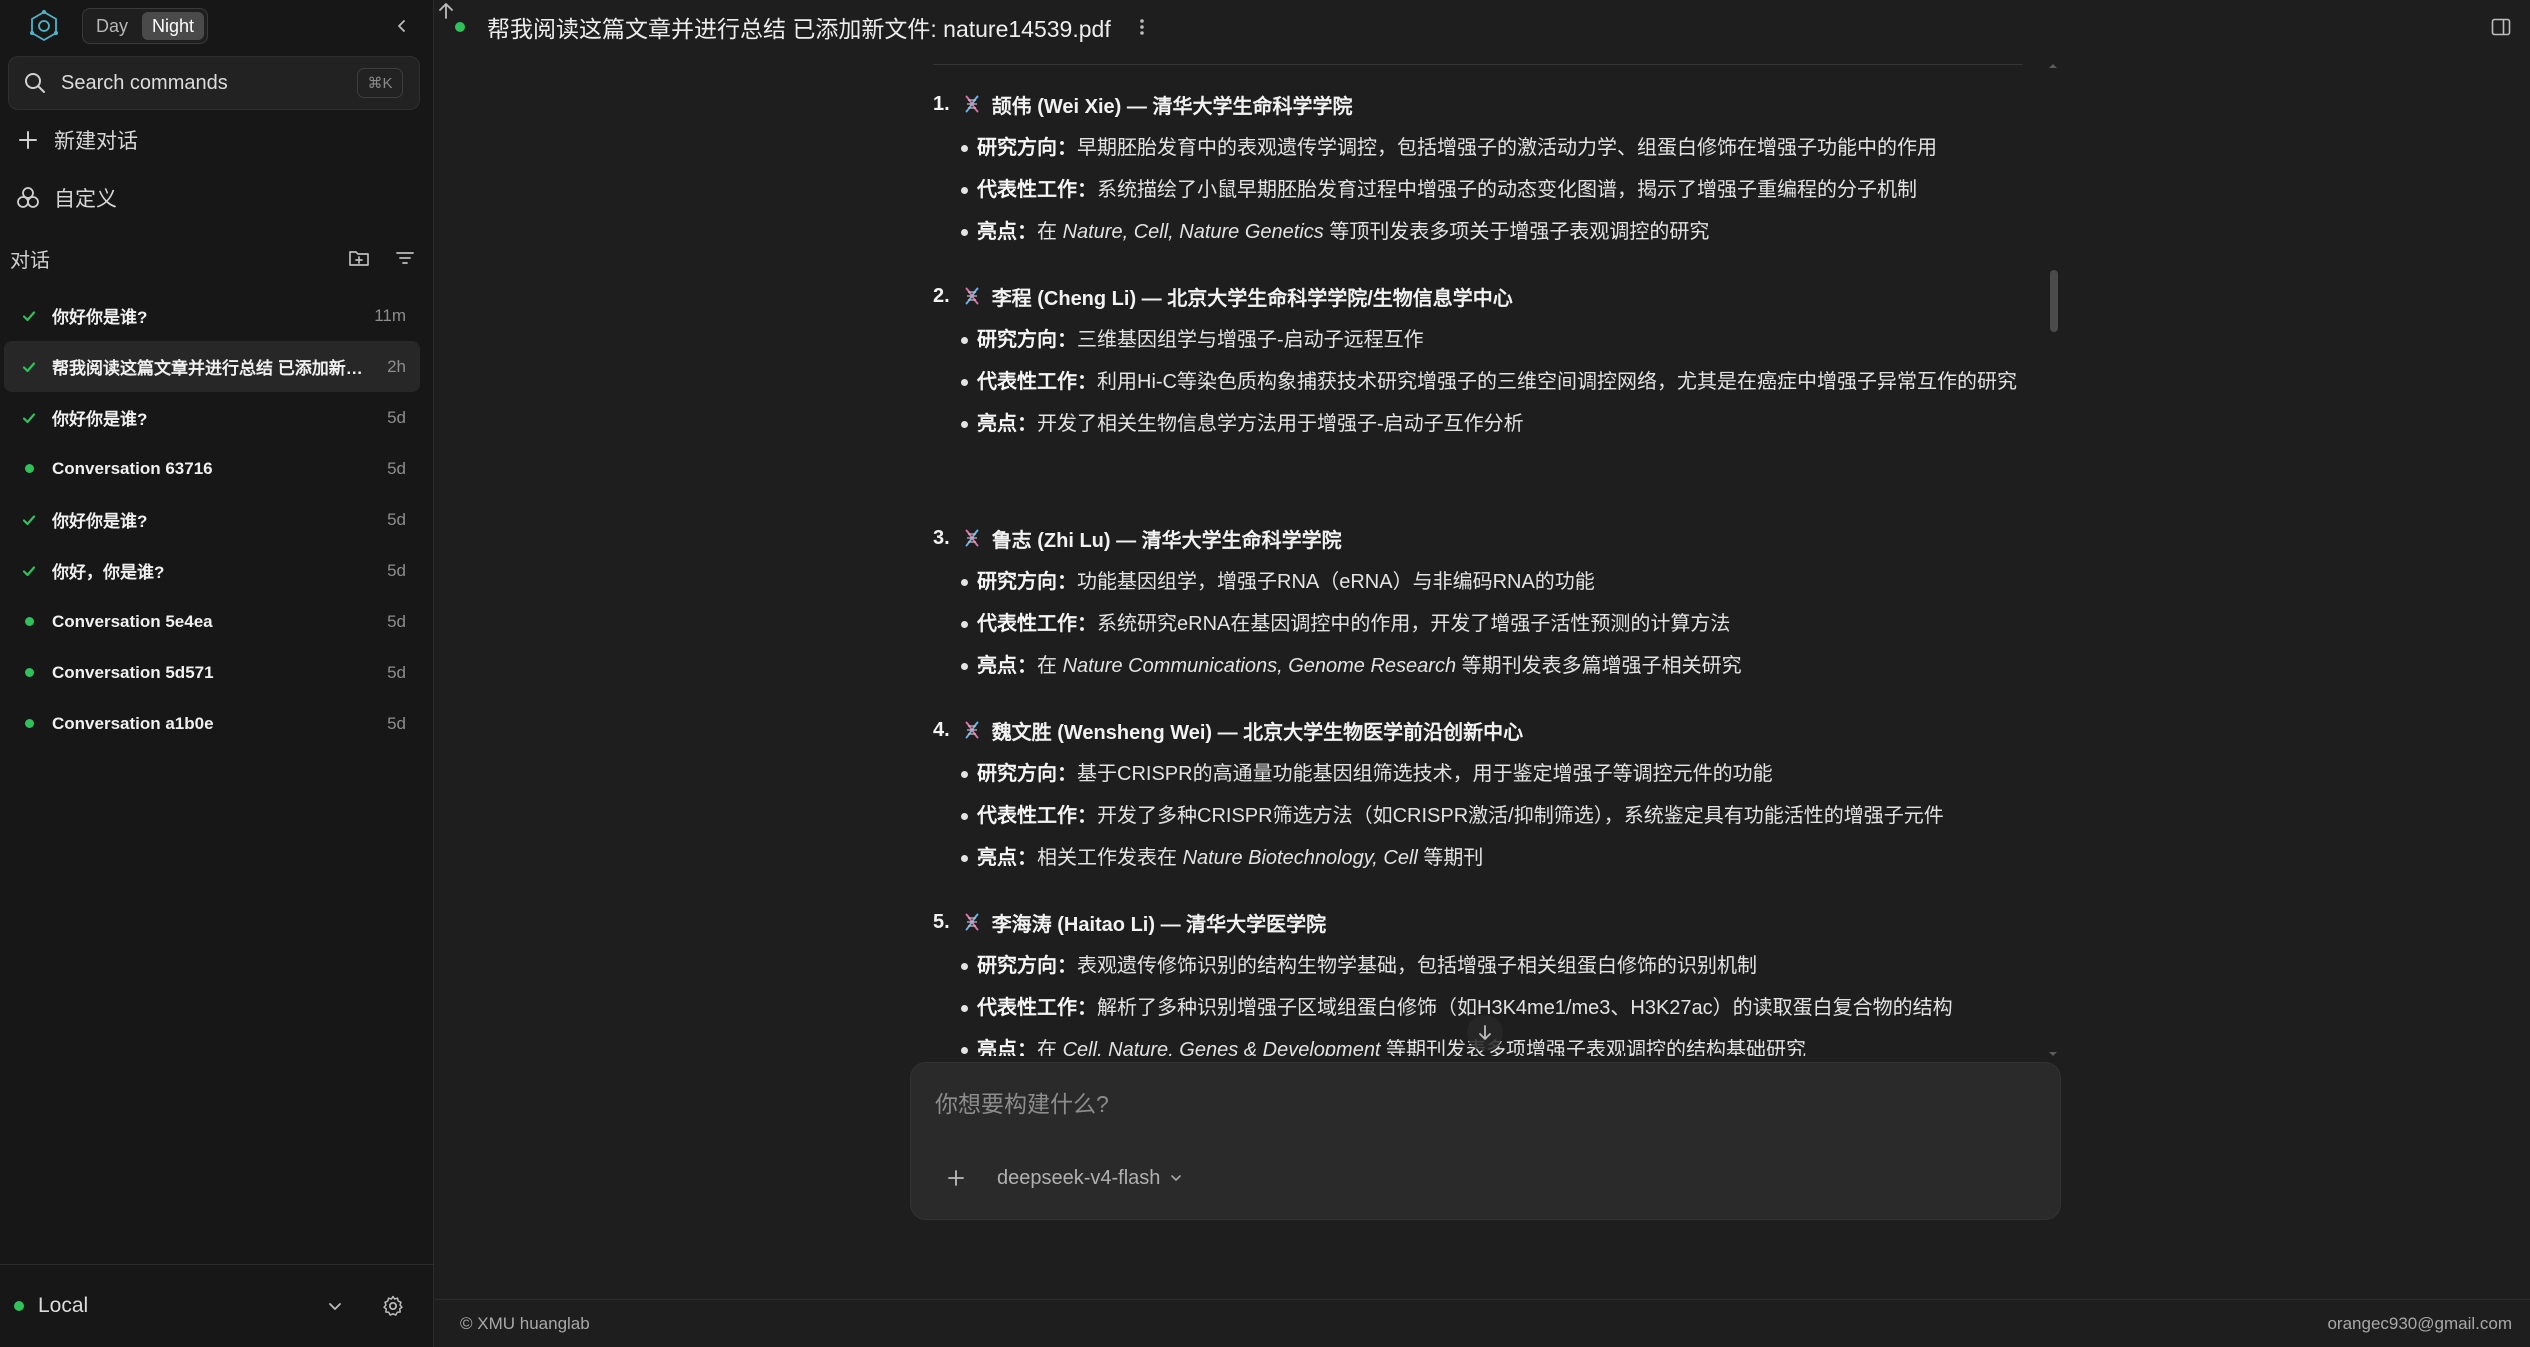 Image resolution: width=2530 pixels, height=1347 pixels. Describe the element at coordinates (1280, 424) in the screenshot. I see `bullet-text: 开发了相关生物信息学方法用于增强子-启动子互作分析` at that location.